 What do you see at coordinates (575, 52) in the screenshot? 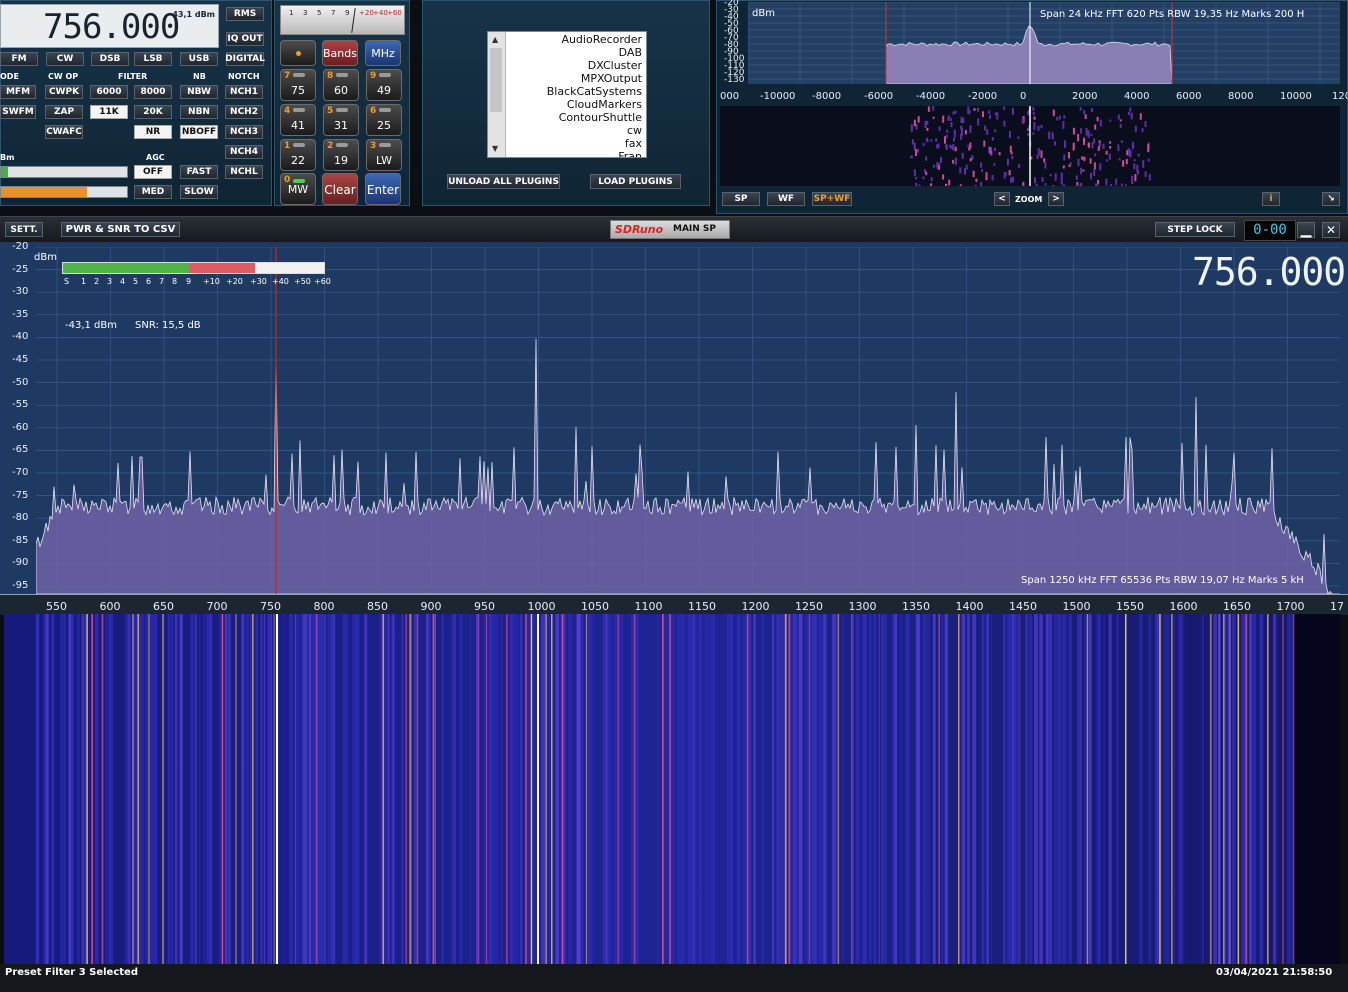
I see `plugin-item: DAB` at bounding box center [575, 52].